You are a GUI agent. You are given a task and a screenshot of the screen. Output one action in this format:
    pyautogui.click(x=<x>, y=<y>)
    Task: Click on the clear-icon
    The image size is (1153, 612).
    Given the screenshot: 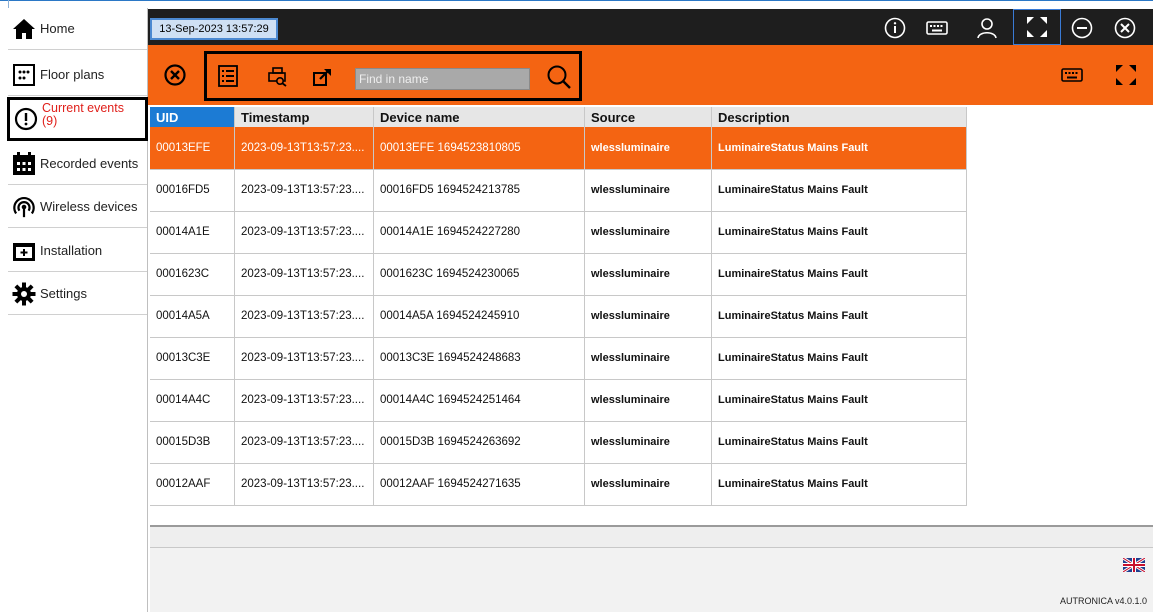 What is the action you would take?
    pyautogui.click(x=175, y=75)
    